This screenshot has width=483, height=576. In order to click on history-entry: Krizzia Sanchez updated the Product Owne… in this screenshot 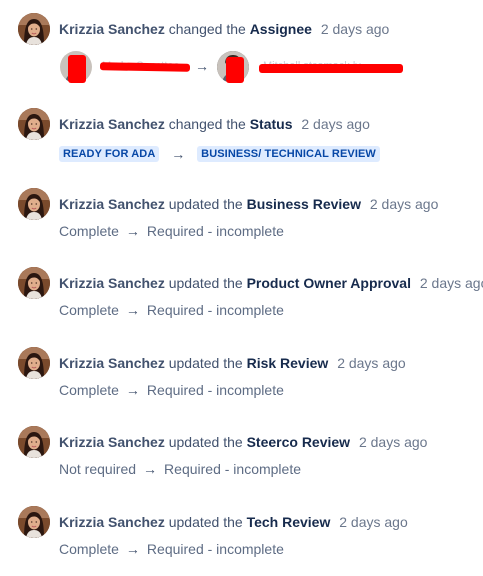, I will do `click(241, 297)`.